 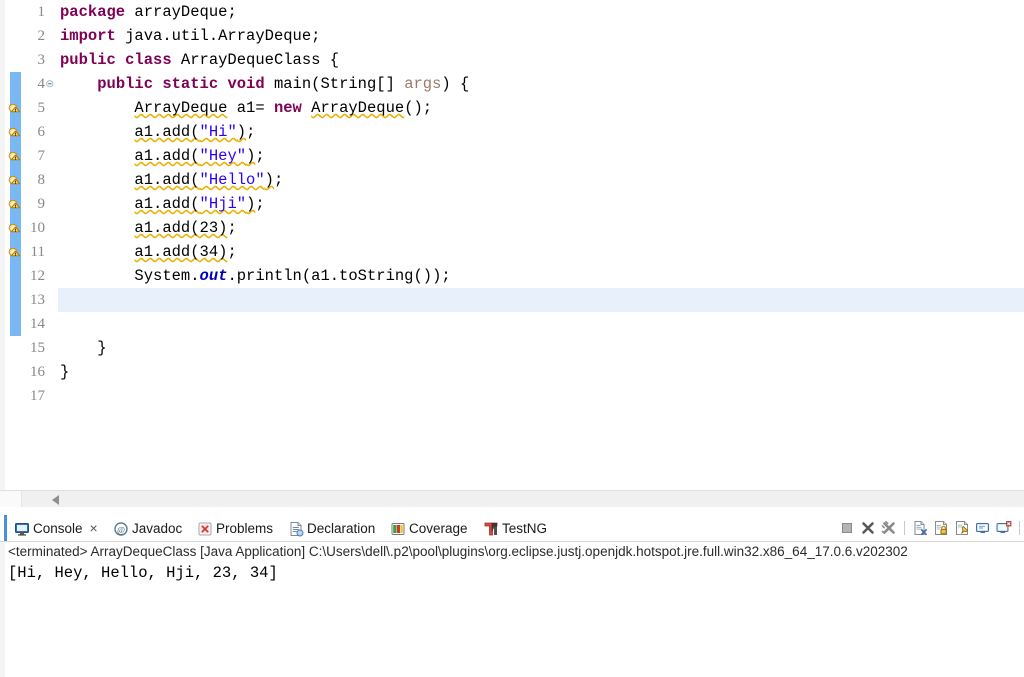 What do you see at coordinates (525, 528) in the screenshot?
I see `tab-label: TestNG` at bounding box center [525, 528].